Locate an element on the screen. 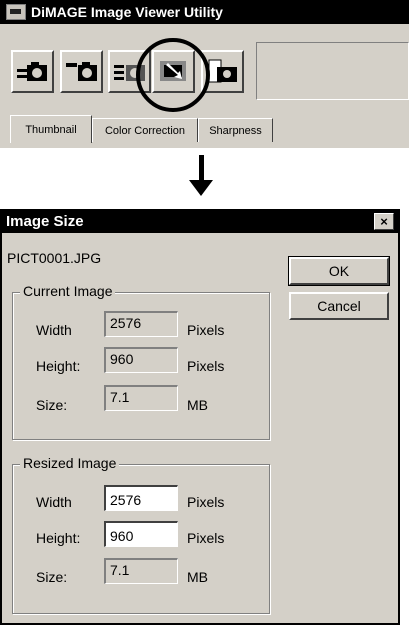  tab-thumbnail: Thumbnail is located at coordinates (51, 129).